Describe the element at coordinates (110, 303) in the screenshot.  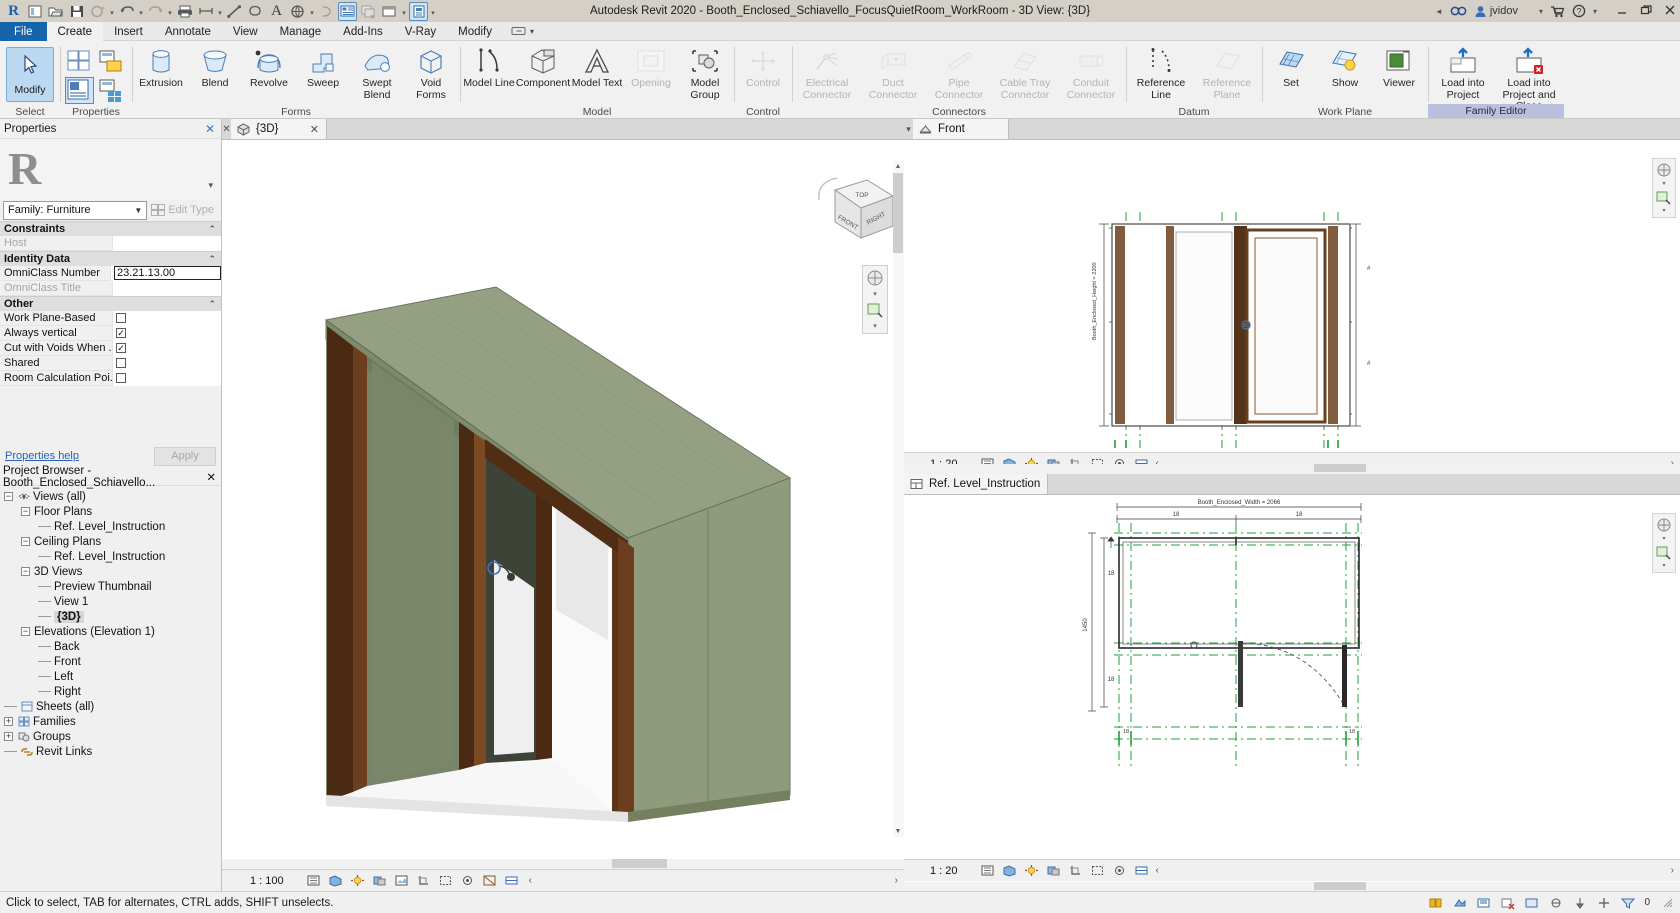
I see `properties-section-other: Other ⌃` at that location.